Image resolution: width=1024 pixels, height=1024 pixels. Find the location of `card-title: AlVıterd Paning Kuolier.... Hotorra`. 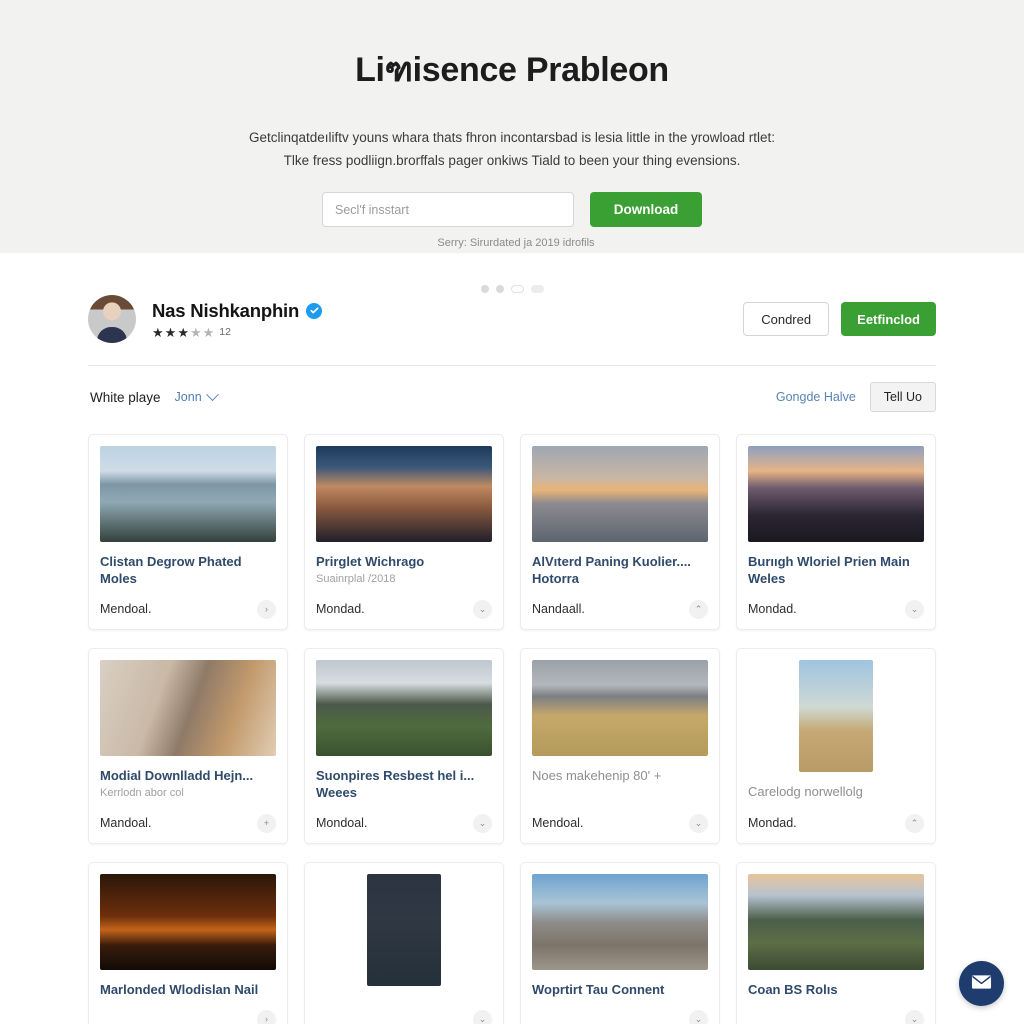

card-title: AlVıterd Paning Kuolier.... Hotorra is located at coordinates (611, 570).